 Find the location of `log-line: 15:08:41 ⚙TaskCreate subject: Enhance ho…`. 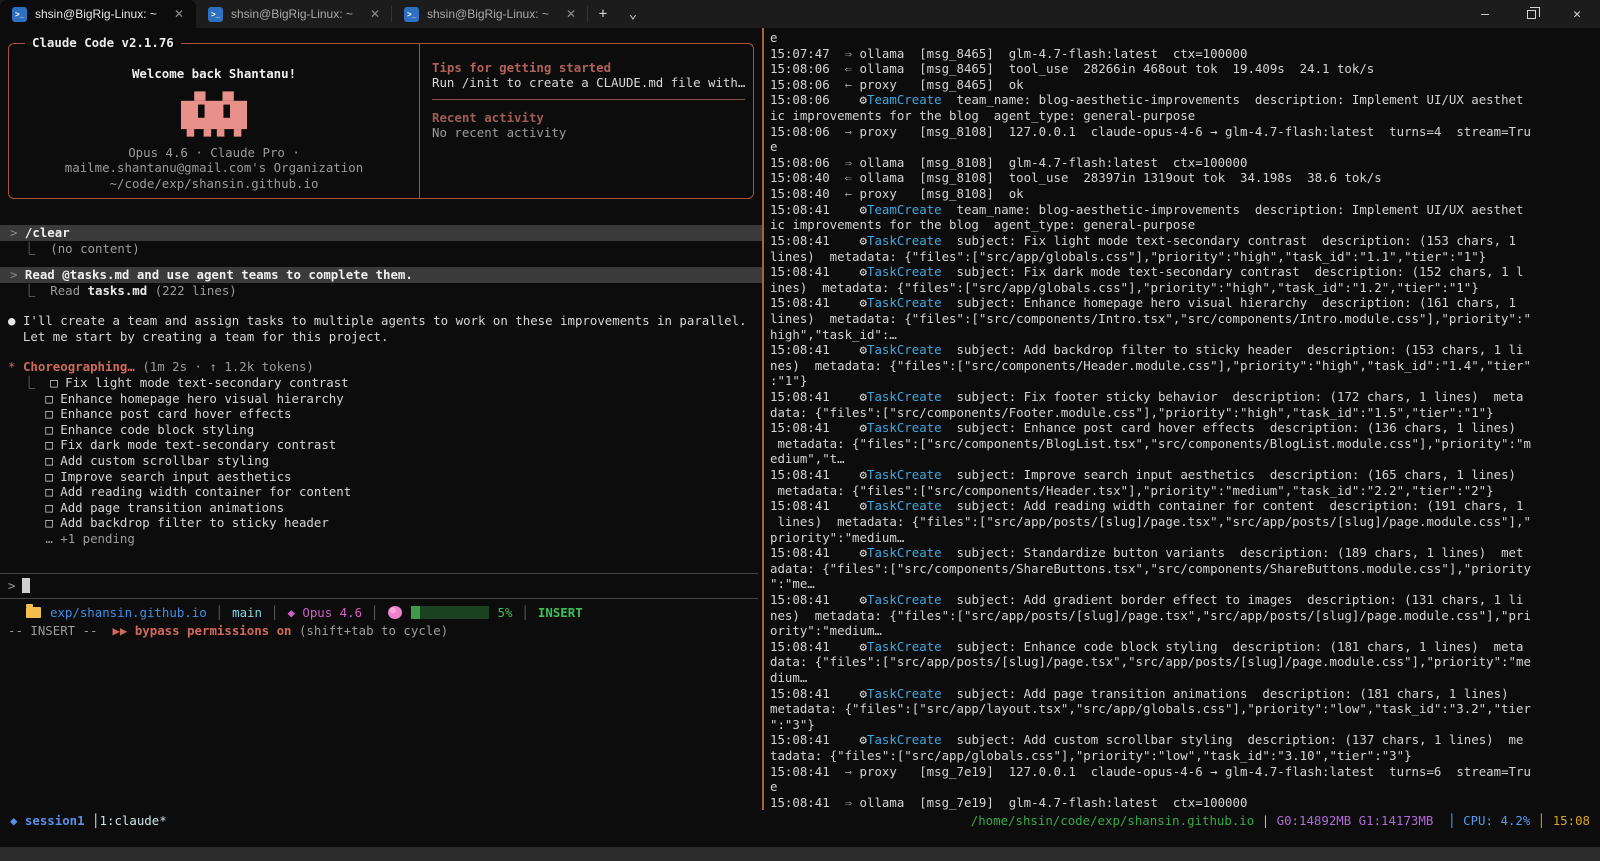

log-line: 15:08:41 ⚙TaskCreate subject: Enhance ho… is located at coordinates (1143, 303).